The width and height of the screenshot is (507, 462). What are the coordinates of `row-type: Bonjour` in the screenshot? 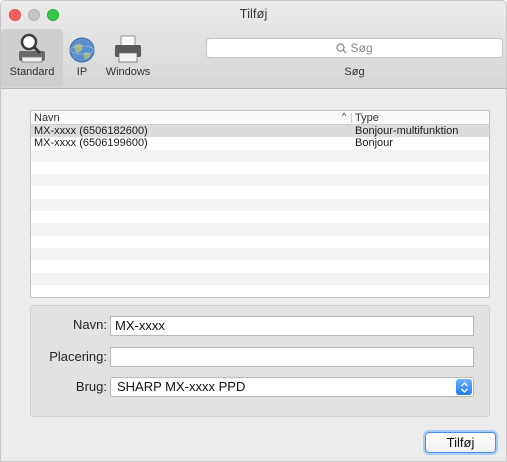 It's located at (374, 143).